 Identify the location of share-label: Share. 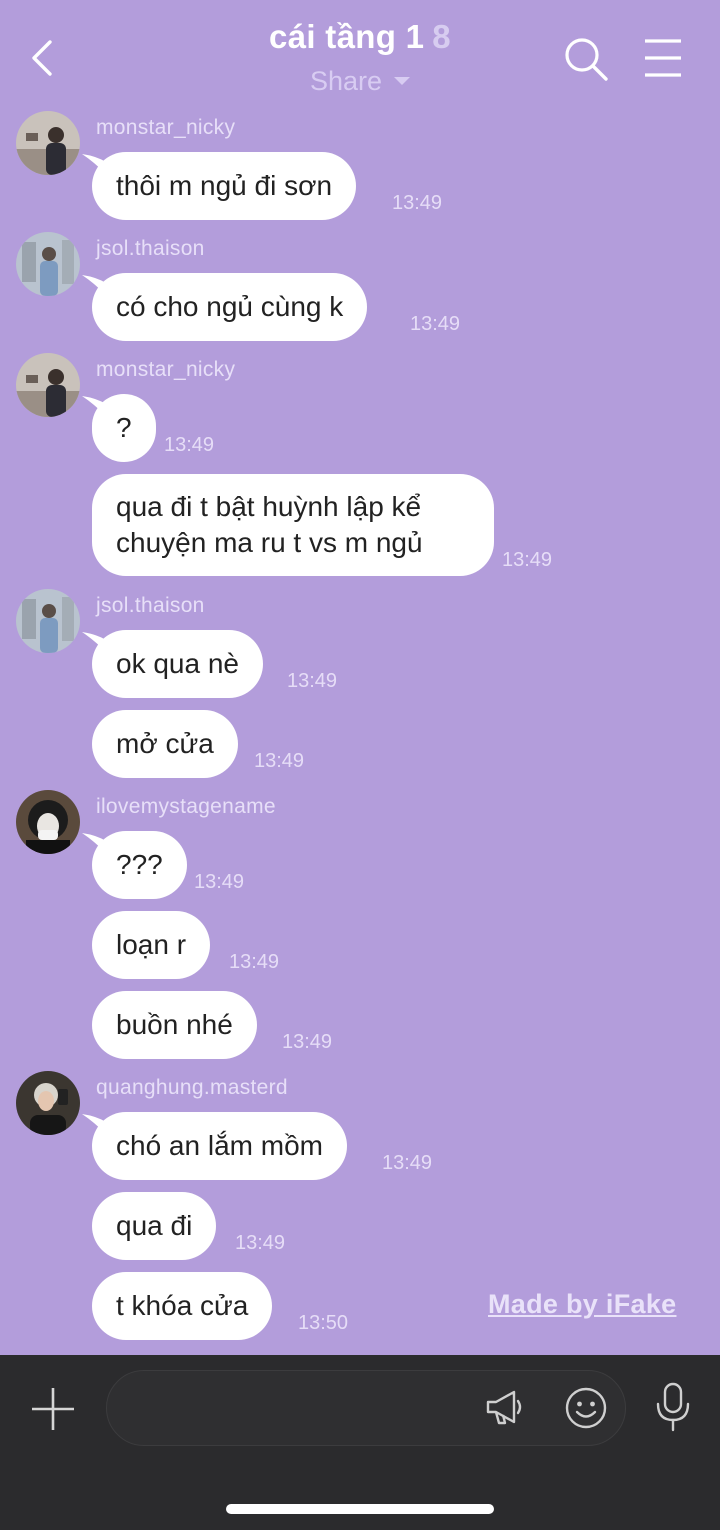
(346, 81).